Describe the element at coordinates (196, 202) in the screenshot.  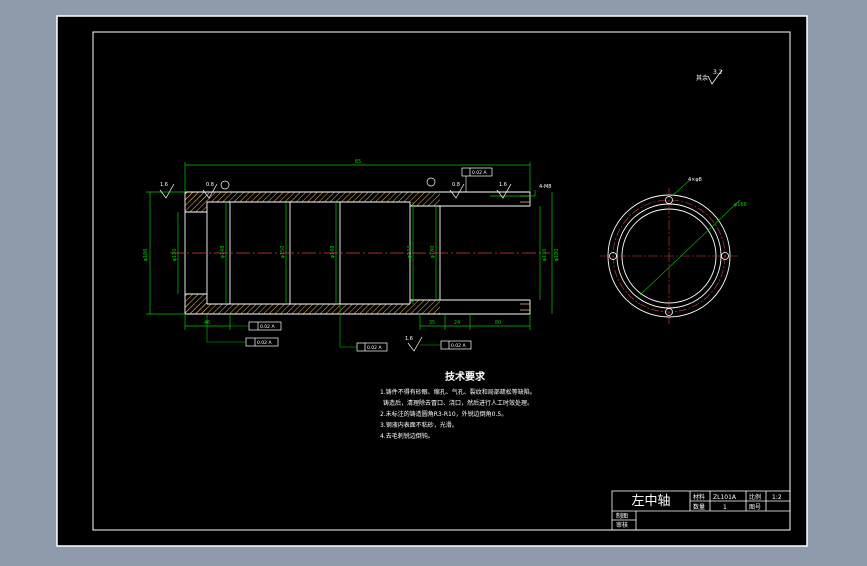
I see `upper-flange-hatch` at that location.